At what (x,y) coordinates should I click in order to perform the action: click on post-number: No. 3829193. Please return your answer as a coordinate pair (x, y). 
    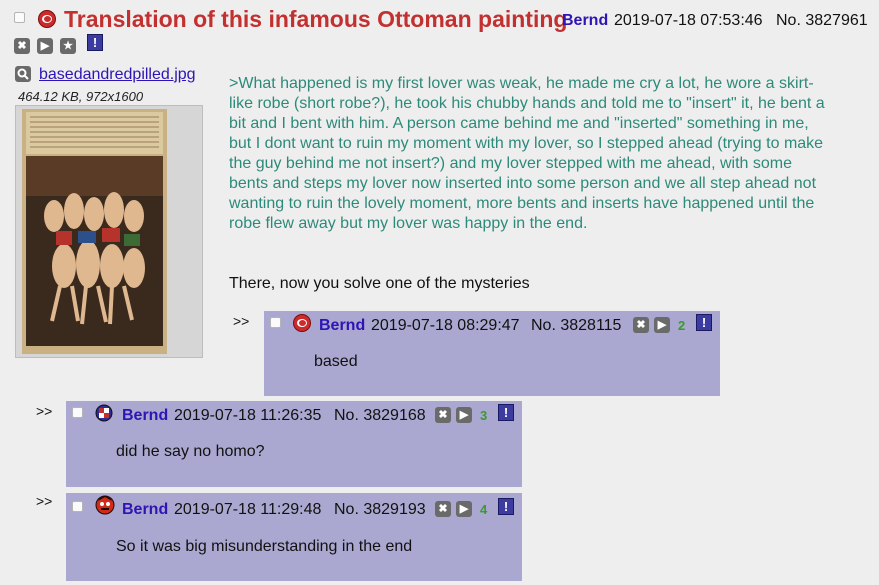
    Looking at the image, I should click on (380, 510).